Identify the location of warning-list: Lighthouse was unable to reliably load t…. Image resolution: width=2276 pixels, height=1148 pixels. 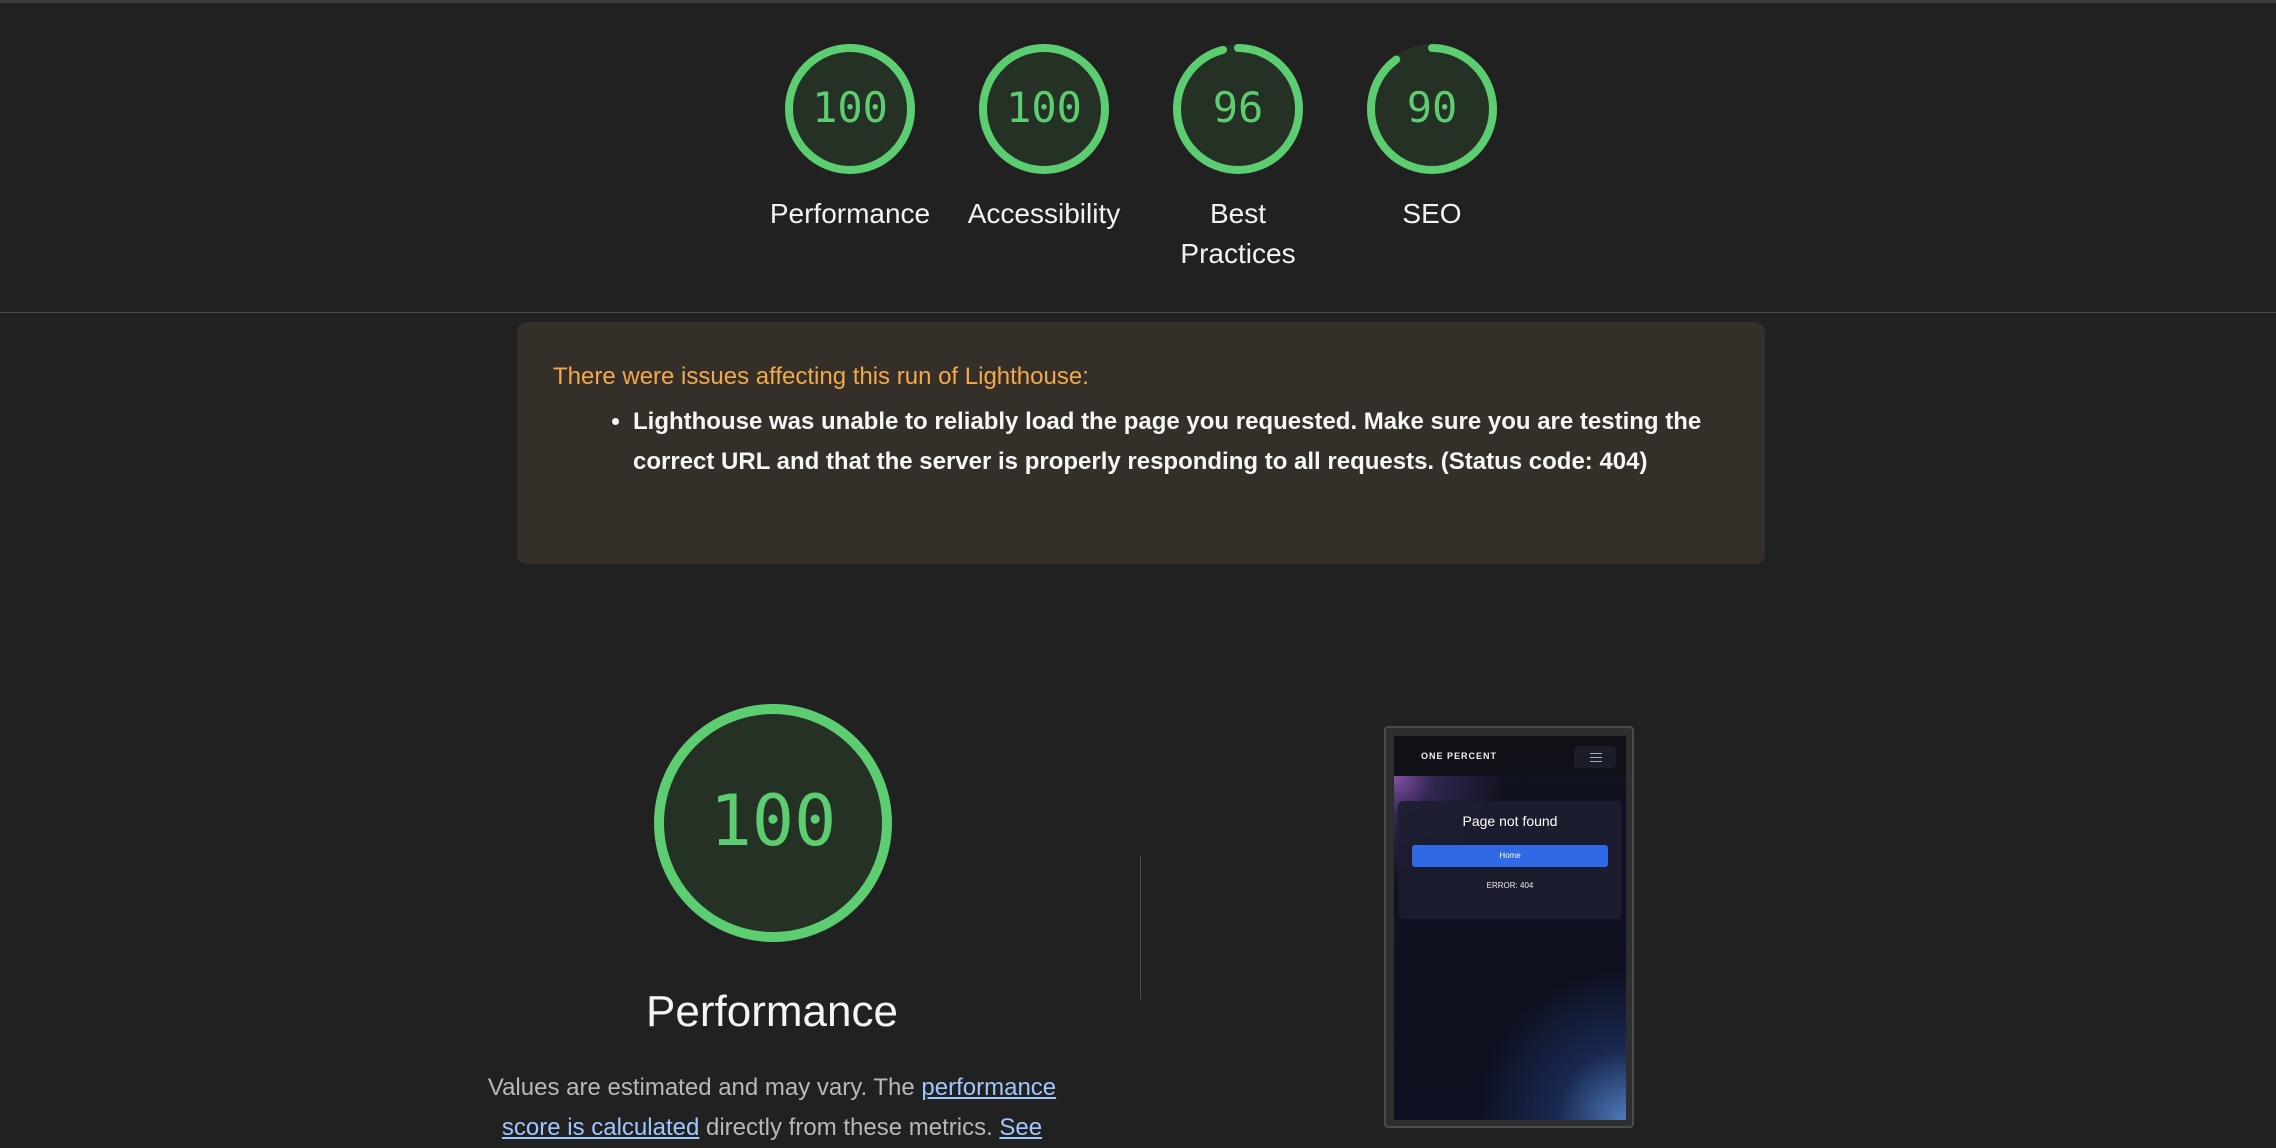
(1141, 442).